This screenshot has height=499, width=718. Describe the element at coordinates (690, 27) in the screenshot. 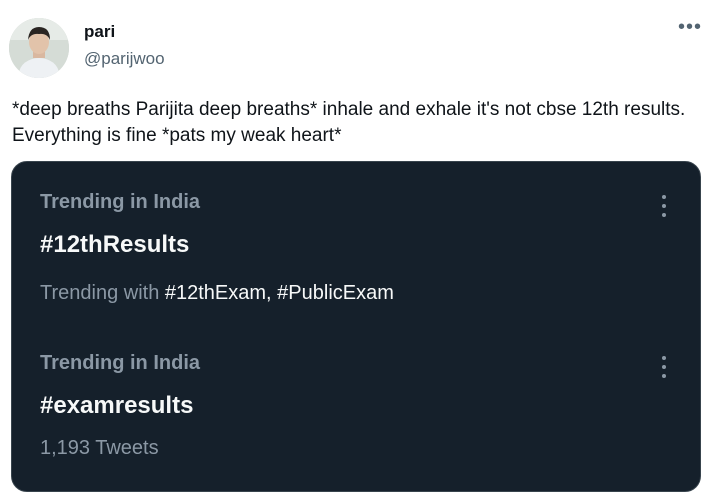

I see `more-horizontal-icon: •••` at that location.